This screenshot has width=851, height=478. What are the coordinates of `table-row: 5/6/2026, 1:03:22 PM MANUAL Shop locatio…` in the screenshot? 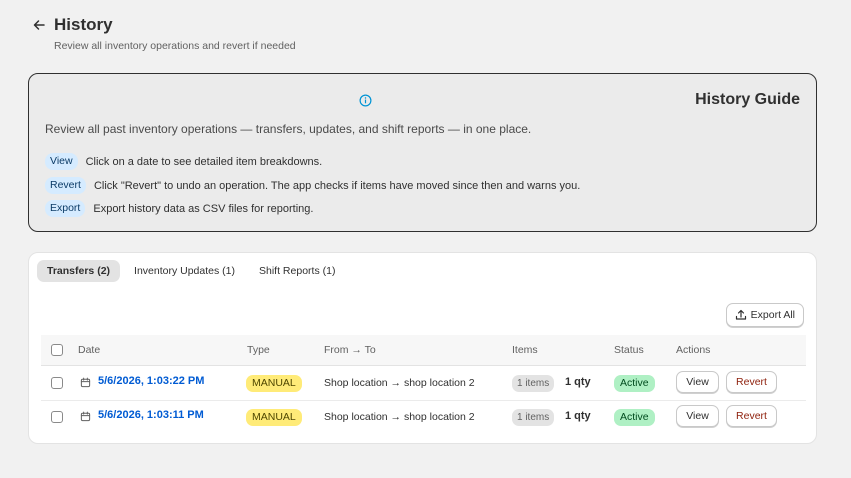 It's located at (423, 383).